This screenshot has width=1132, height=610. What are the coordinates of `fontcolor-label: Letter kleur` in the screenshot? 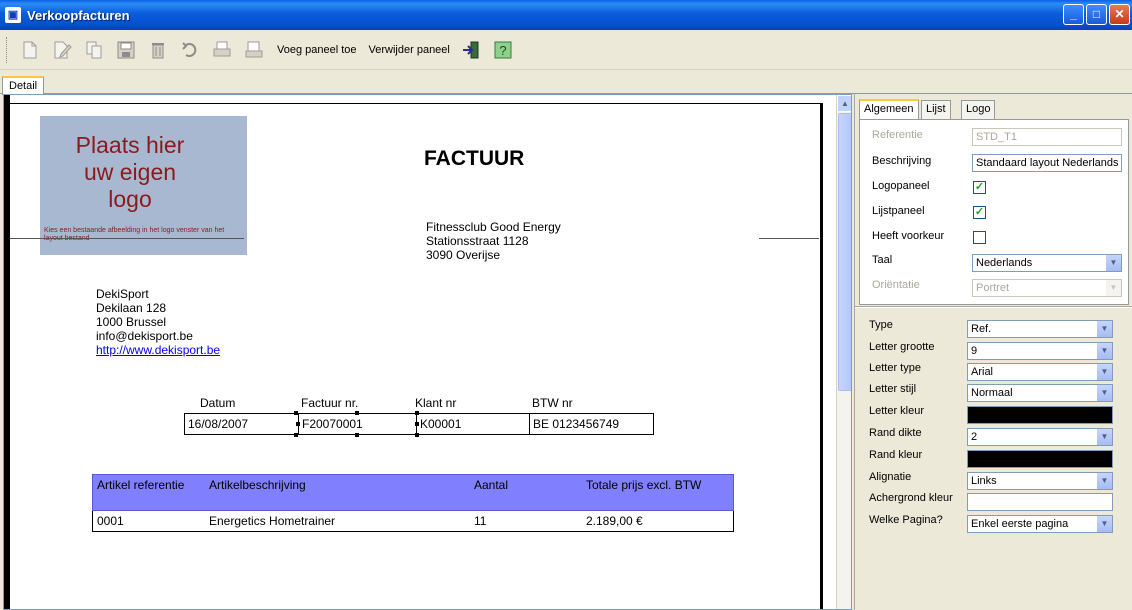 It's located at (897, 411).